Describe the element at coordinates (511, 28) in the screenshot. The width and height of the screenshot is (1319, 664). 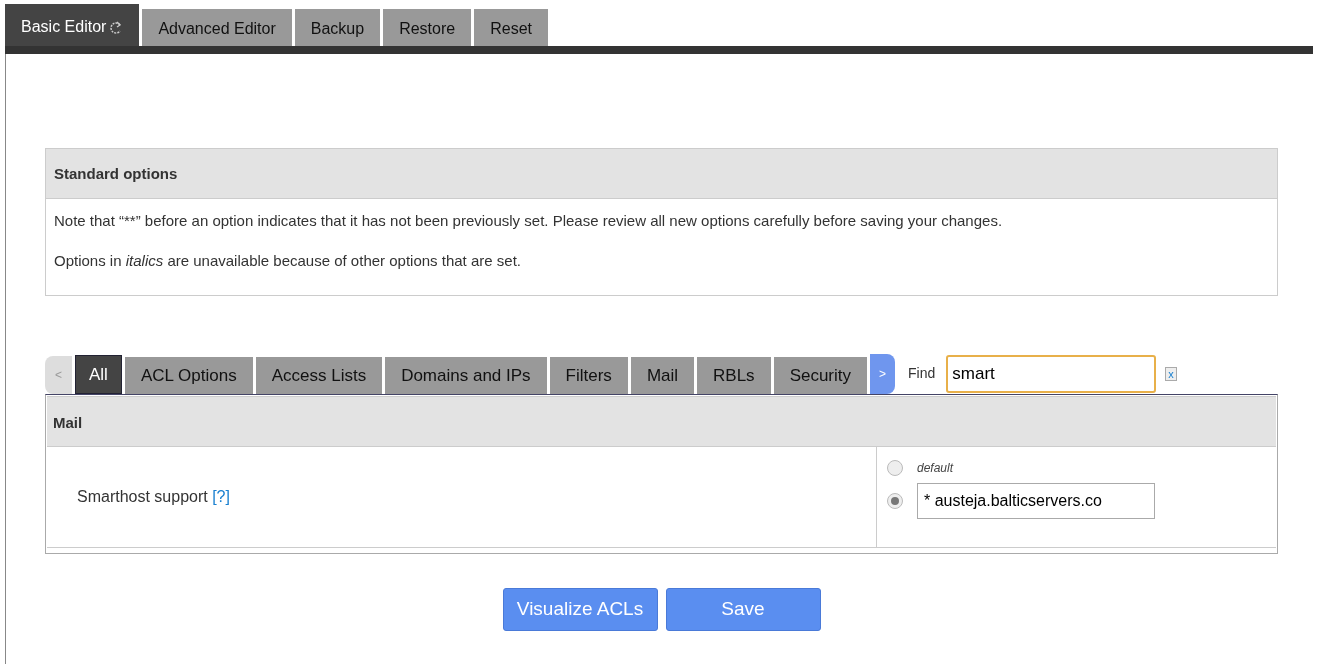
I see `editor-tab: Reset` at that location.